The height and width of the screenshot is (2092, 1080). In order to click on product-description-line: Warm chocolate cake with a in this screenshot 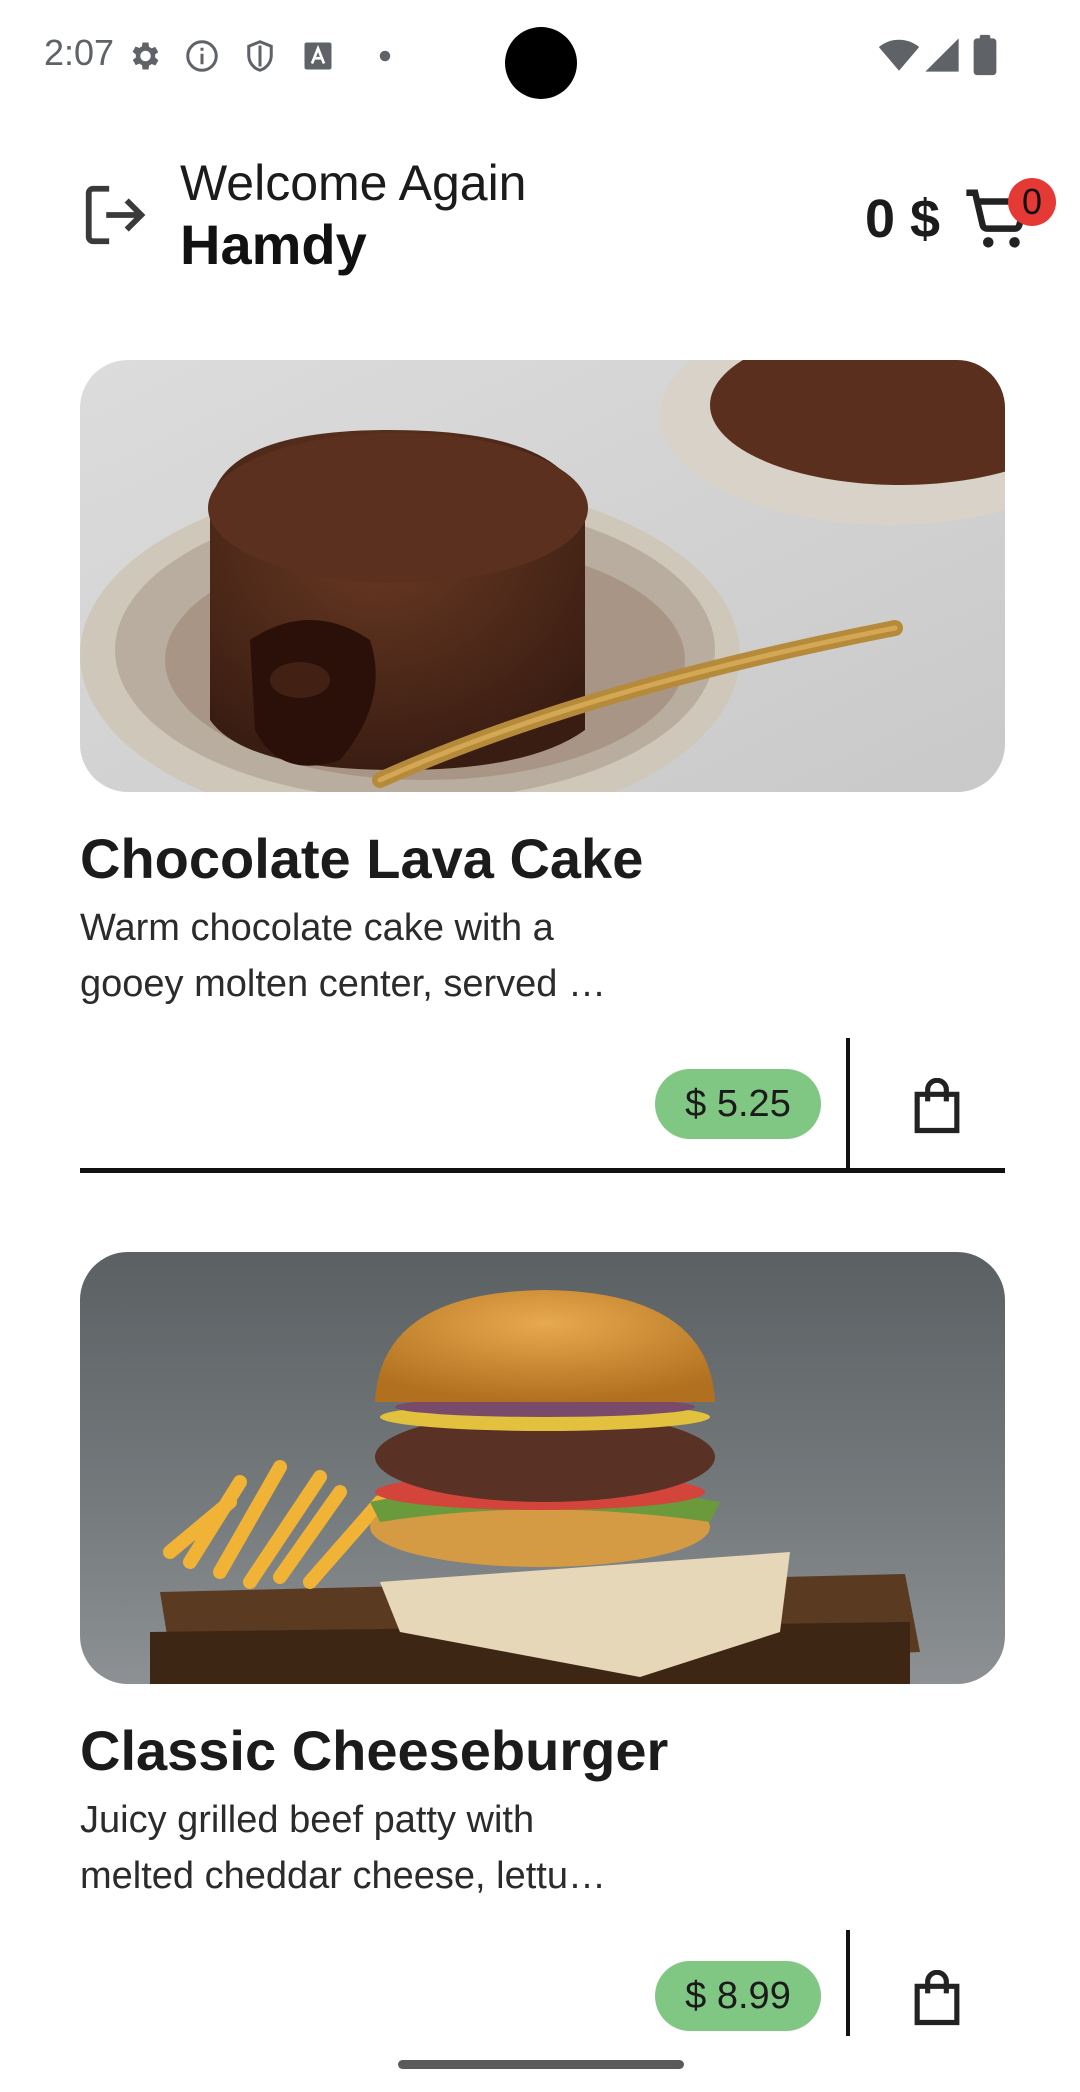, I will do `click(317, 928)`.